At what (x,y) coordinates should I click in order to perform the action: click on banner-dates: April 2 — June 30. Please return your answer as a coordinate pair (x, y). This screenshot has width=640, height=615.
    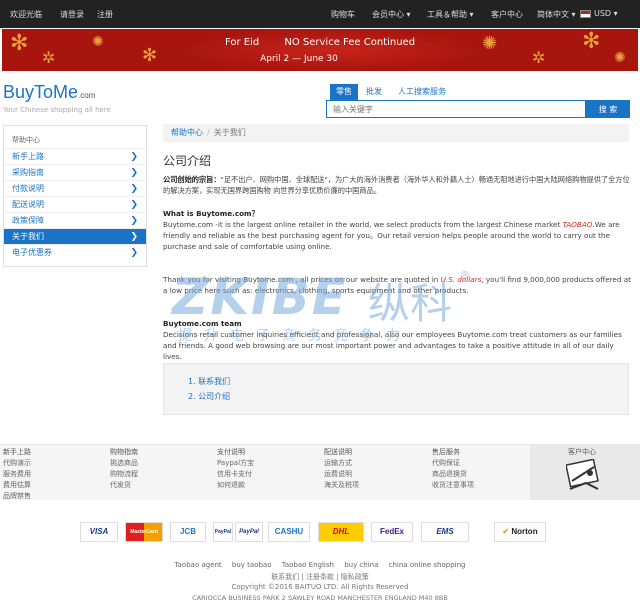
    Looking at the image, I should click on (299, 59).